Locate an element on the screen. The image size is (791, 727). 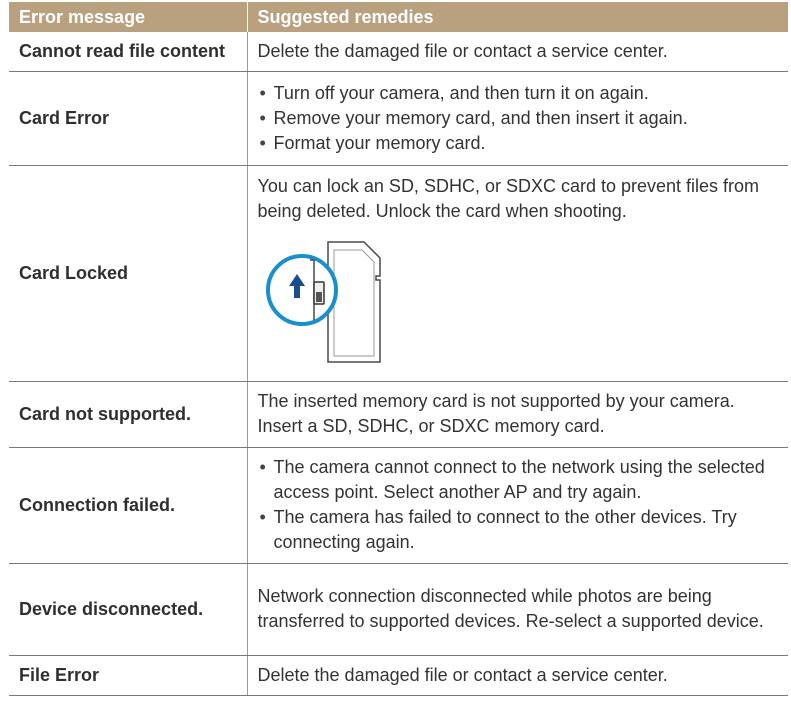
error-name: Device disconnected. is located at coordinates (128, 609).